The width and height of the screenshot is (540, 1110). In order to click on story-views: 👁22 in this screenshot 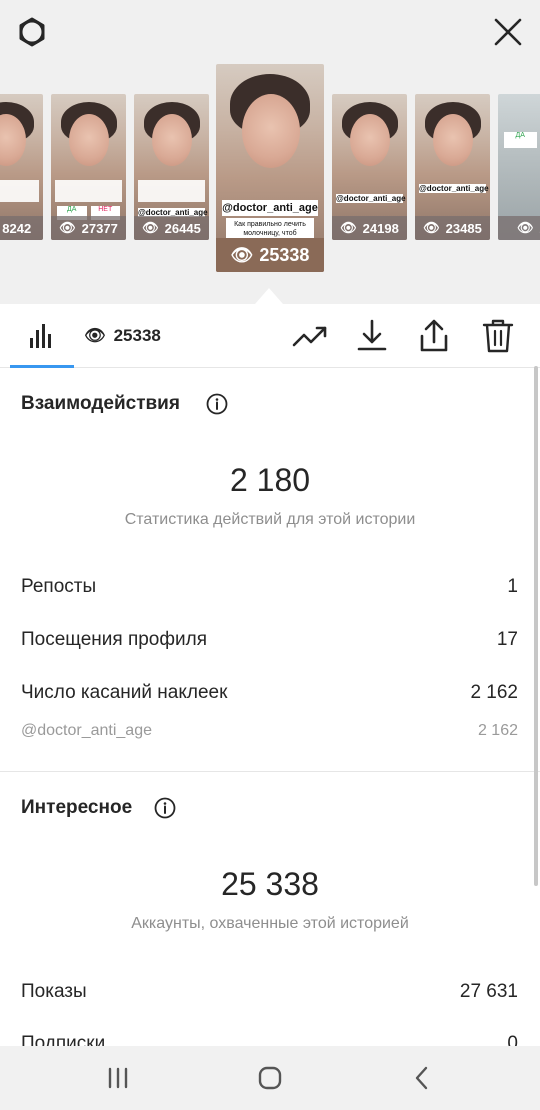, I will do `click(519, 228)`.